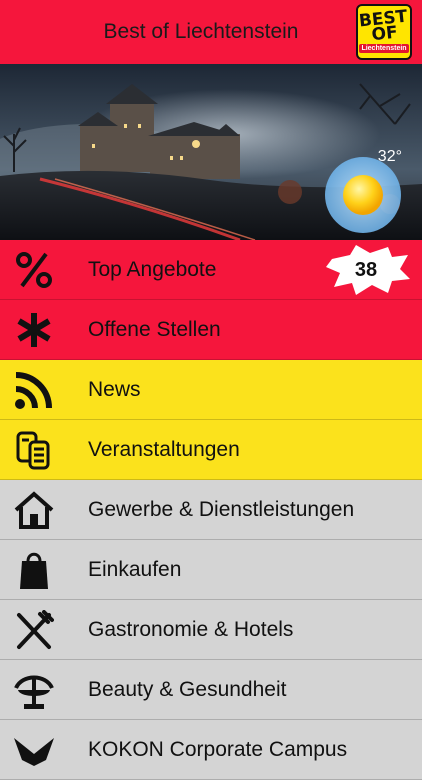  I want to click on menu-item-news: News, so click(211, 390).